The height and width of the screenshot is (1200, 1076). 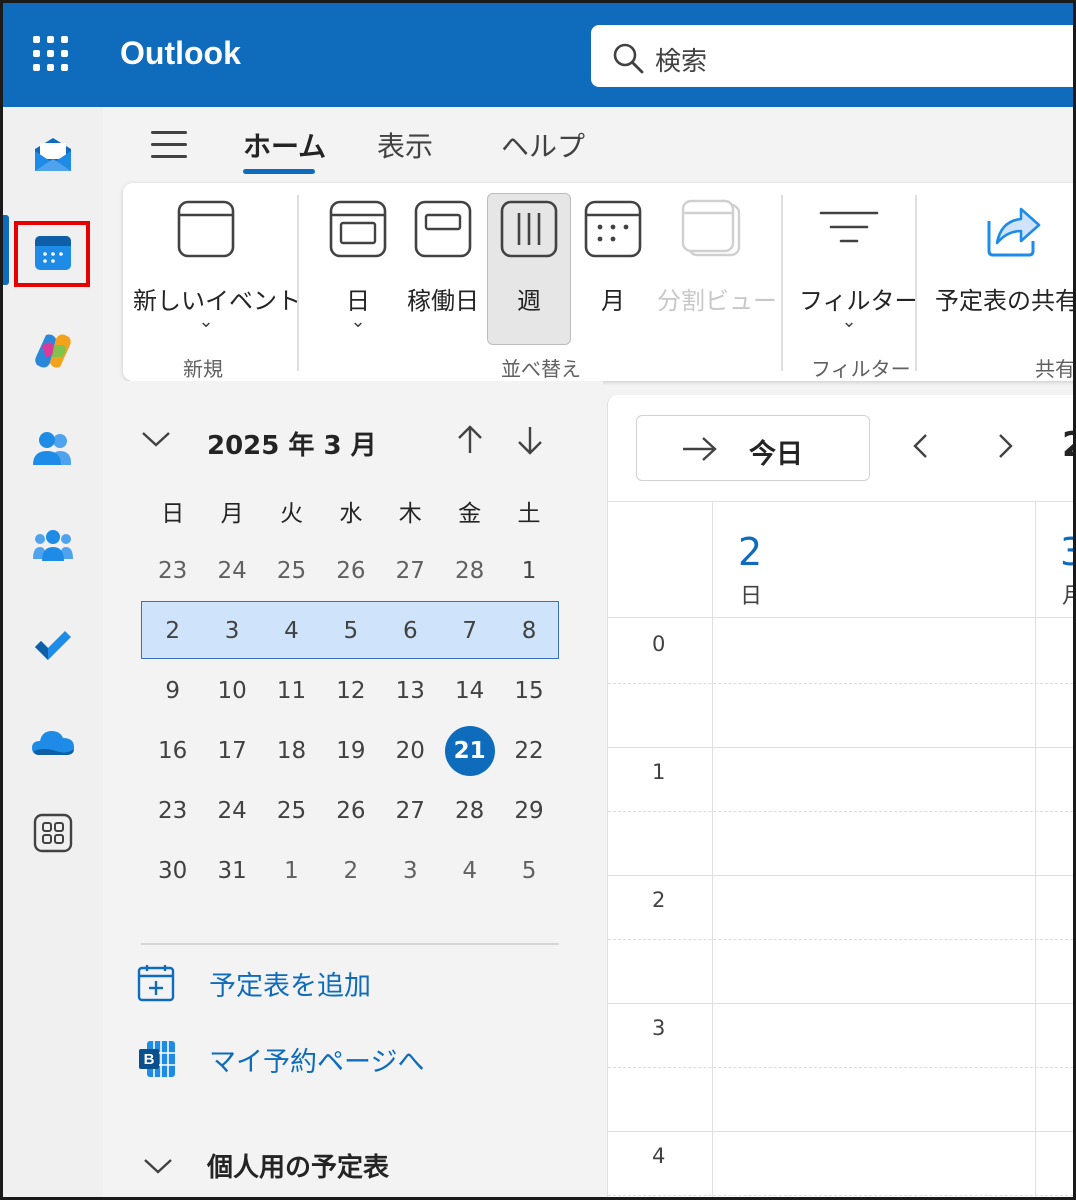 What do you see at coordinates (53, 547) in the screenshot?
I see `rail-item-groups` at bounding box center [53, 547].